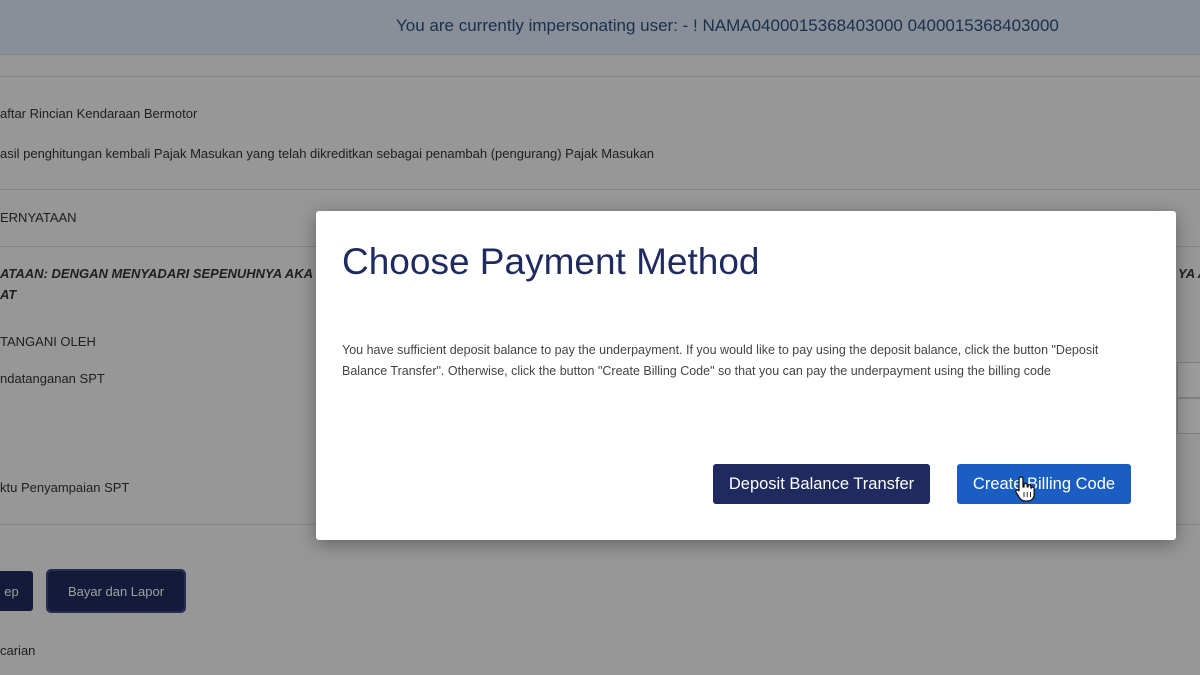  What do you see at coordinates (551, 261) in the screenshot?
I see `dialog-title: Choose Payment Method` at bounding box center [551, 261].